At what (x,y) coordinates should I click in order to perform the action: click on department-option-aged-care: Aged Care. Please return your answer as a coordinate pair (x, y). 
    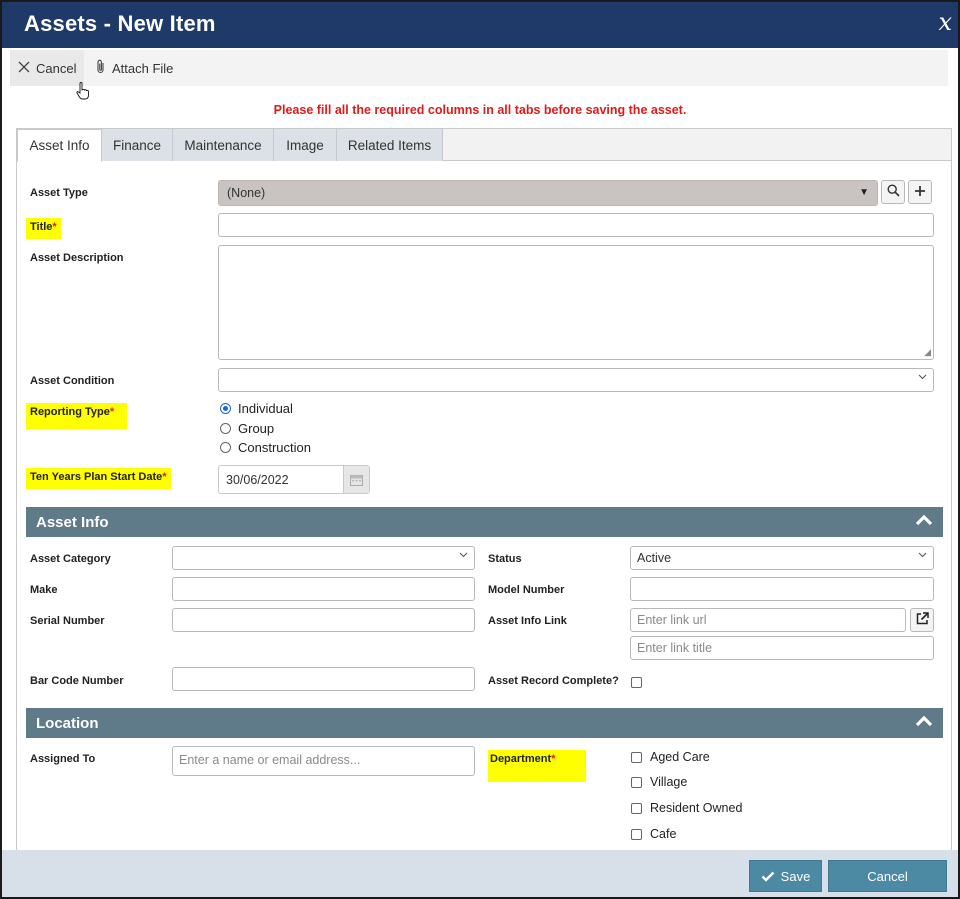
    Looking at the image, I should click on (670, 757).